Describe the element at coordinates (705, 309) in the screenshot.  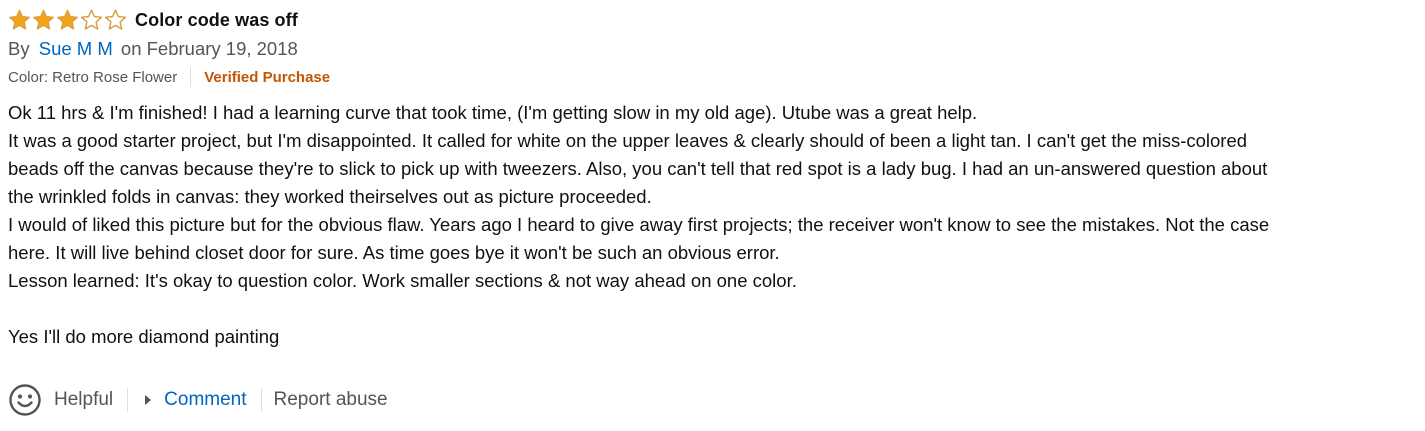
I see `review-body-line` at that location.